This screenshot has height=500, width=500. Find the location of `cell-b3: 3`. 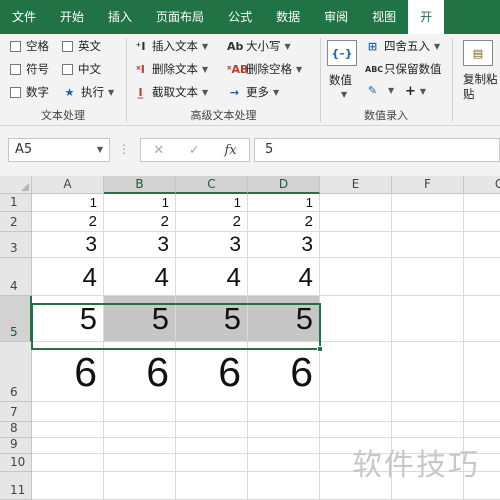

cell-b3: 3 is located at coordinates (140, 245).